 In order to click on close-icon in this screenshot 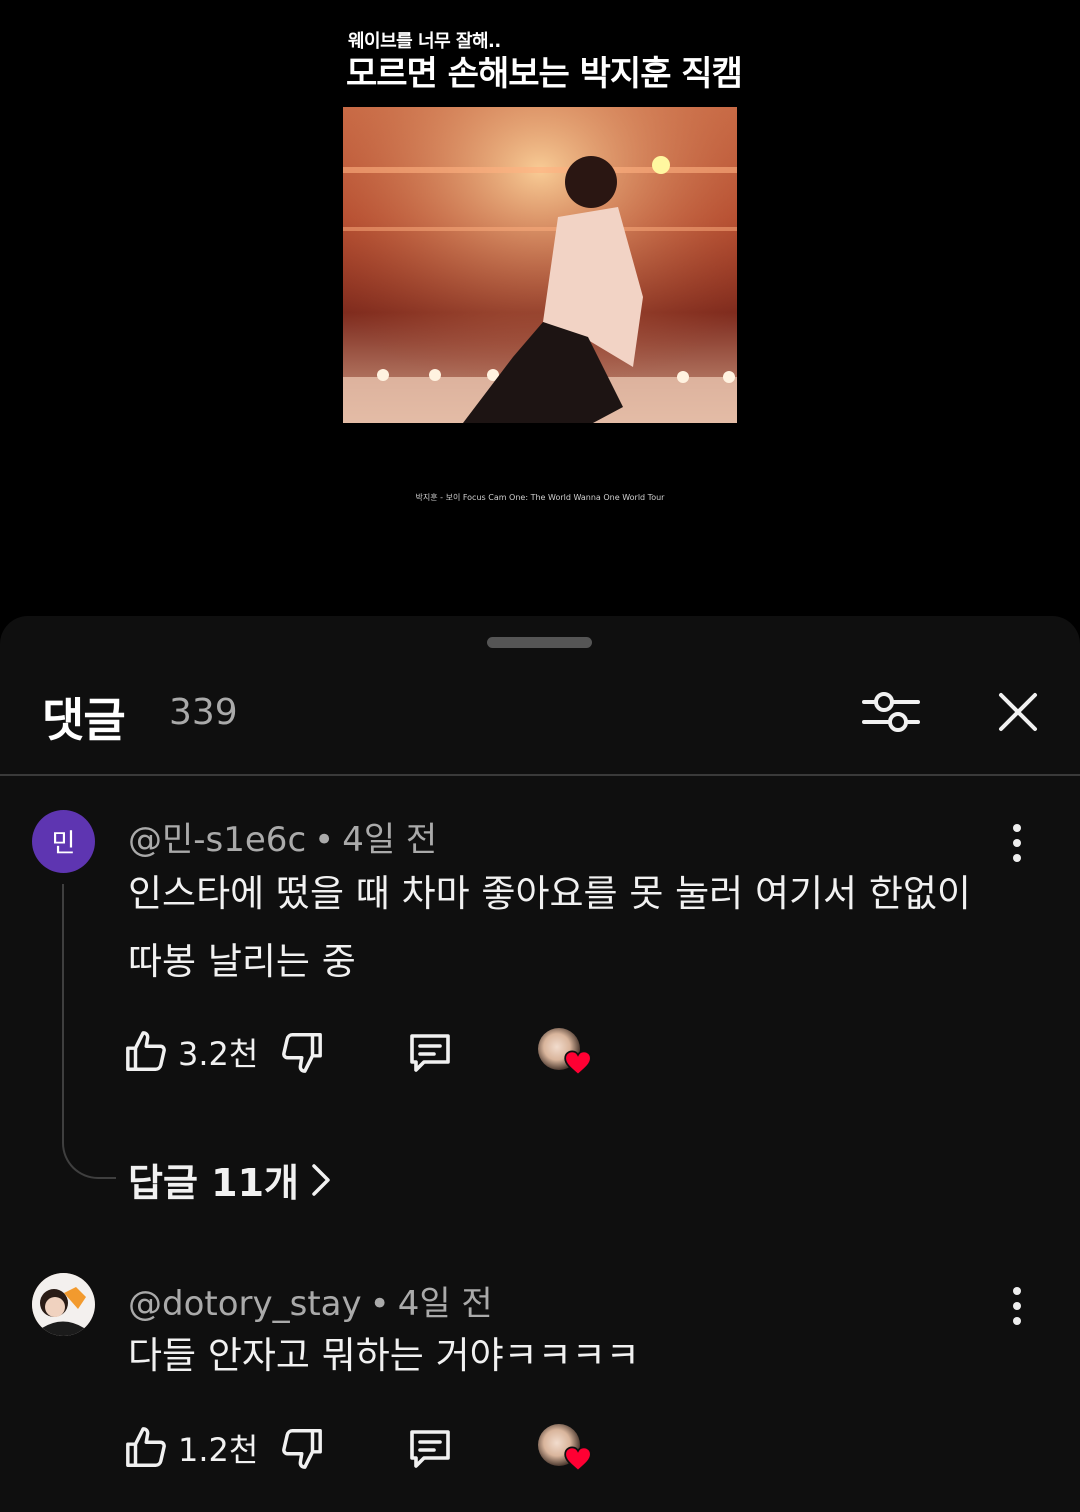, I will do `click(1018, 712)`.